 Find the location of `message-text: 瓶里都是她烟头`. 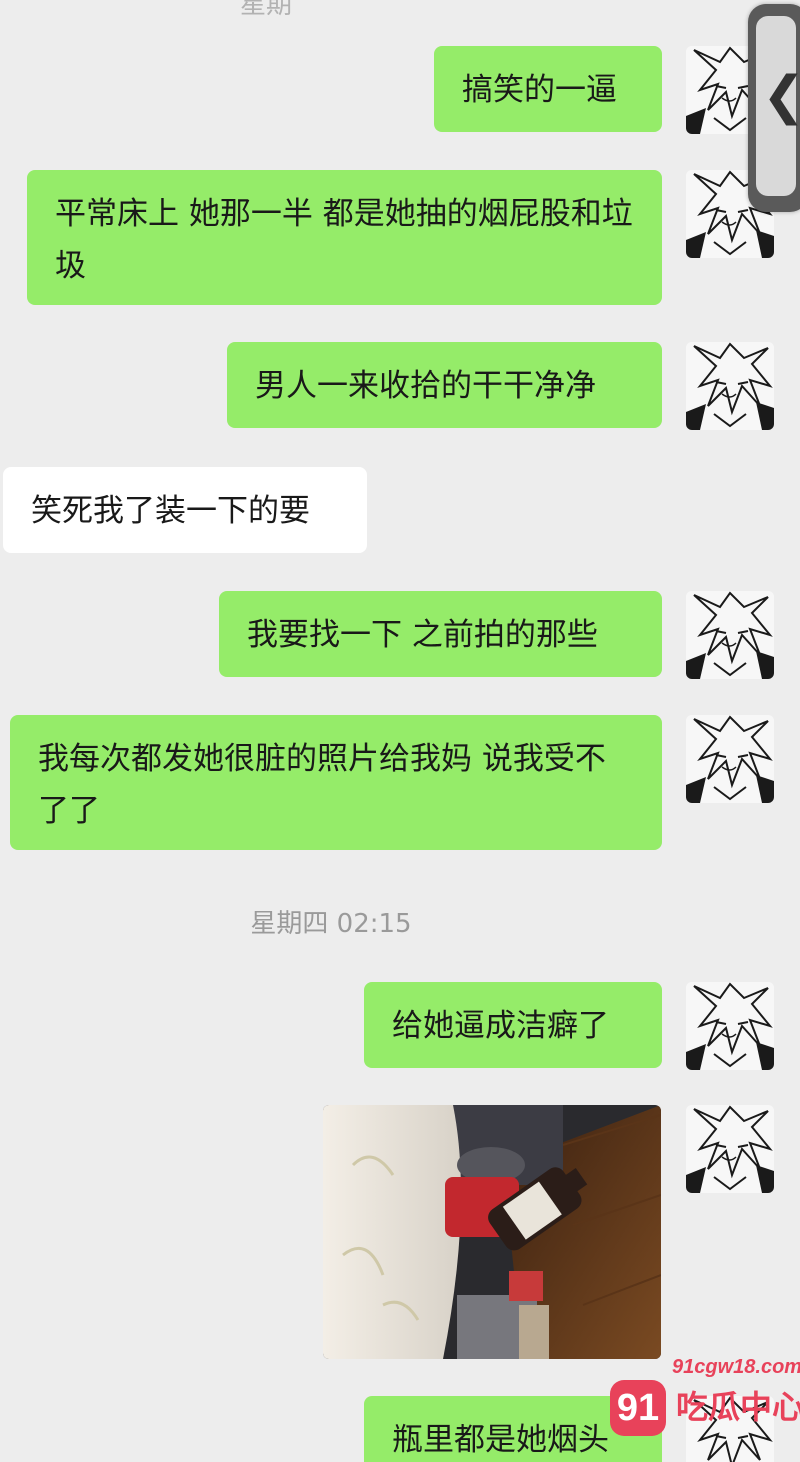

message-text: 瓶里都是她烟头 is located at coordinates (500, 1440).